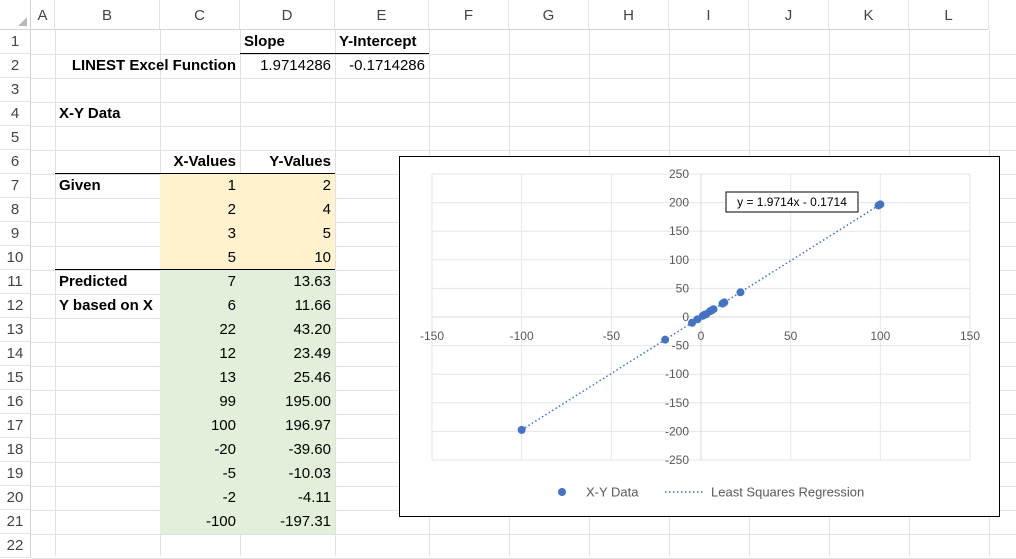 This screenshot has width=1016, height=559. Describe the element at coordinates (15, 498) in the screenshot. I see `row-header-20: 20` at that location.